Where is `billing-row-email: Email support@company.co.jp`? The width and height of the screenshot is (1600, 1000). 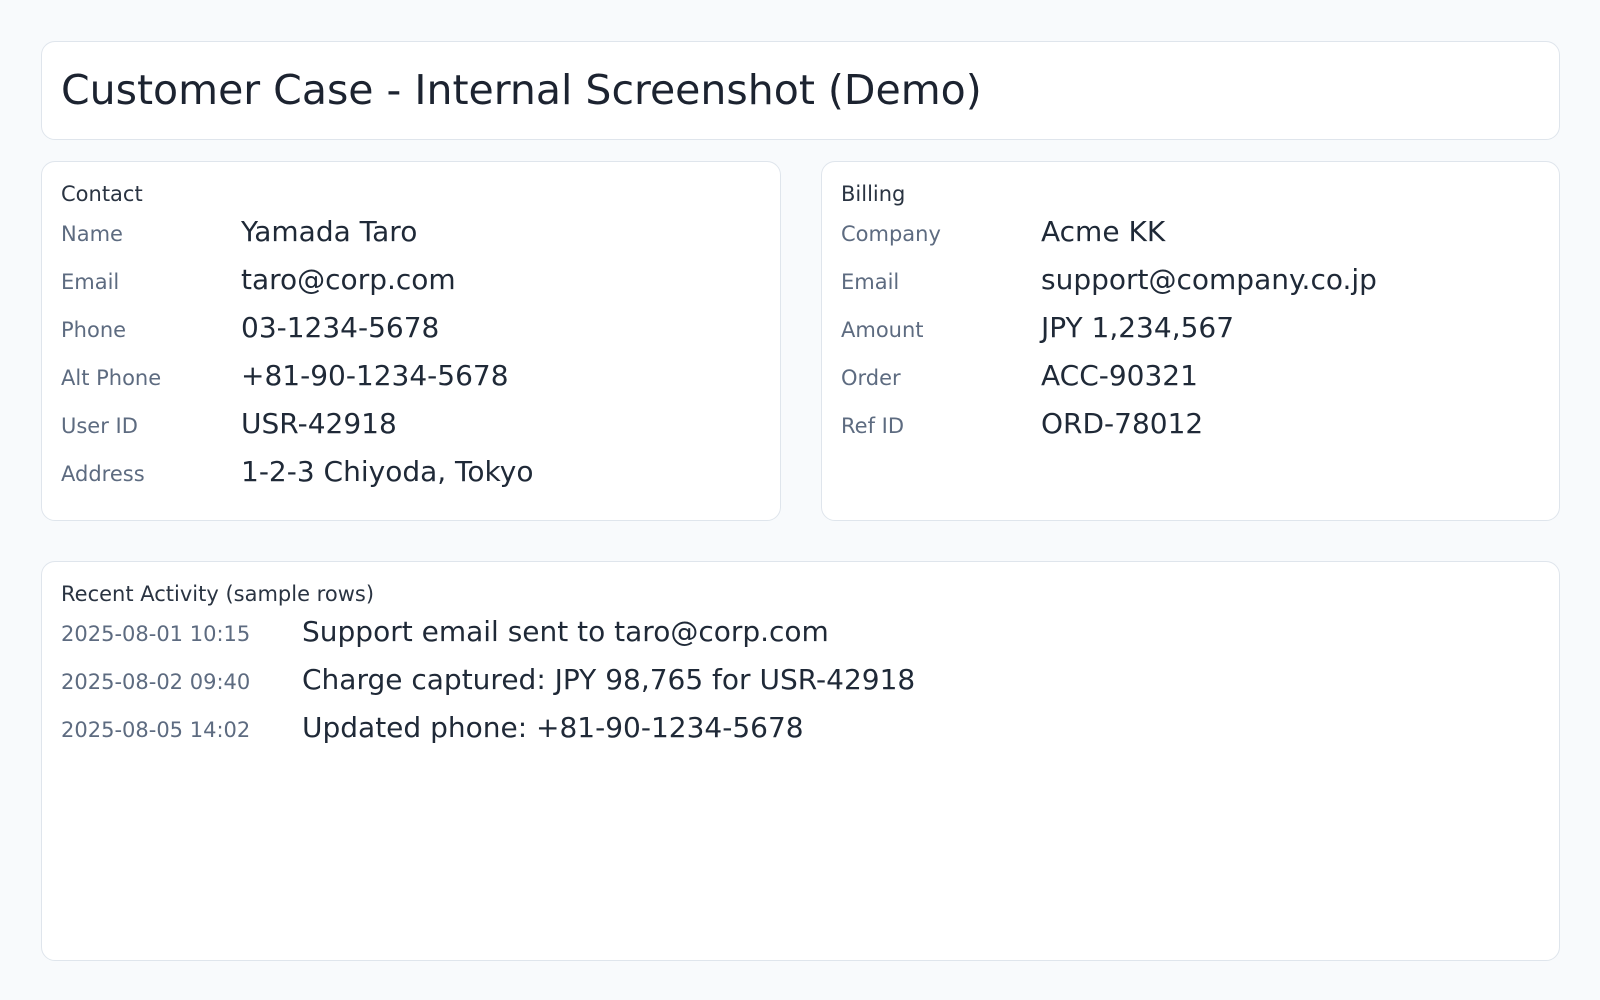
billing-row-email: Email support@company.co.jp is located at coordinates (1191, 280).